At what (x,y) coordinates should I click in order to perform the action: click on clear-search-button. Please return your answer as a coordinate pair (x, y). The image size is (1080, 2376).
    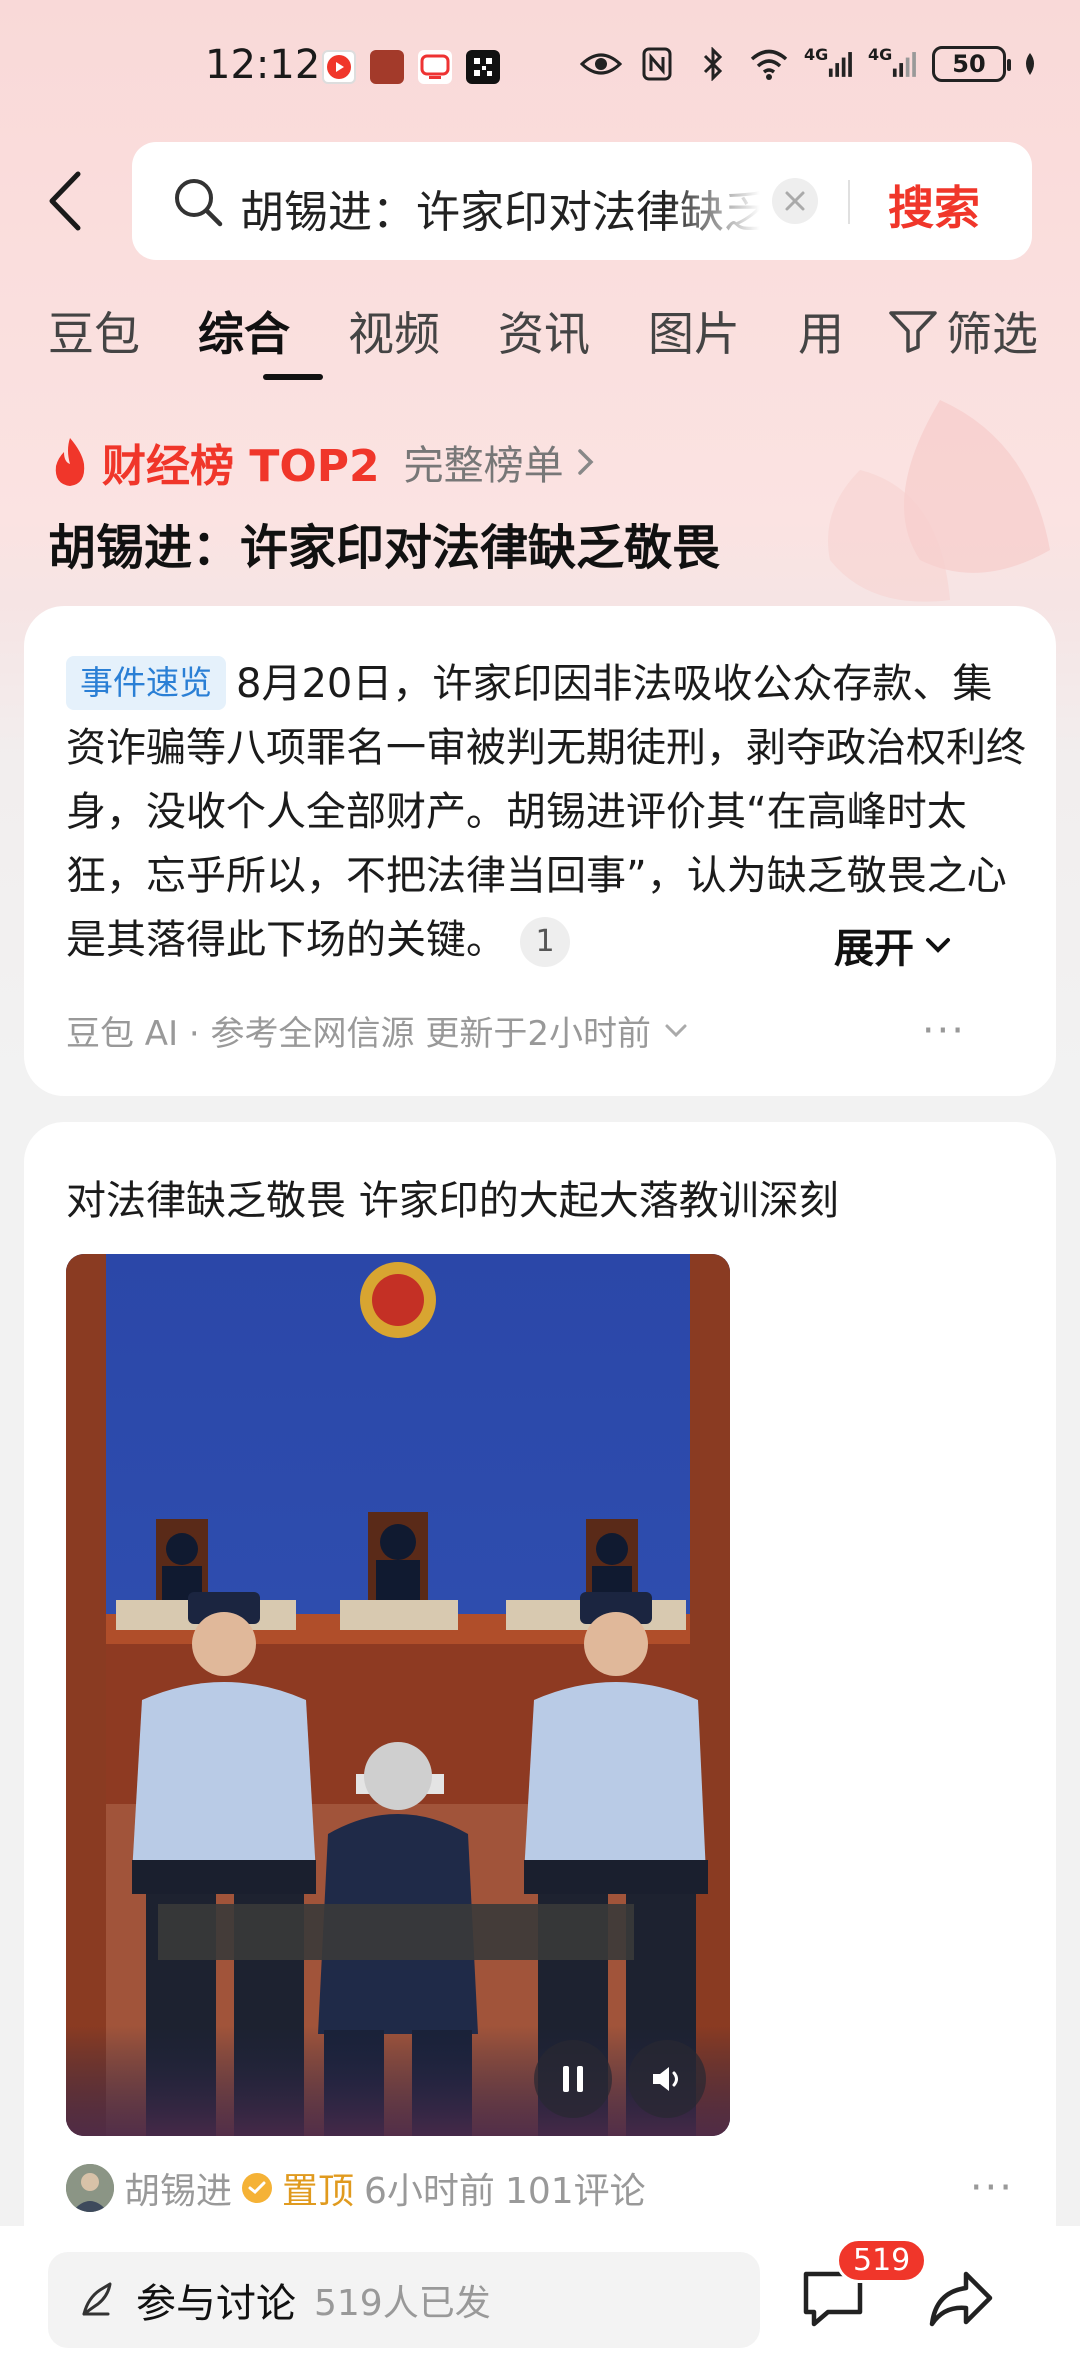
    Looking at the image, I should click on (795, 201).